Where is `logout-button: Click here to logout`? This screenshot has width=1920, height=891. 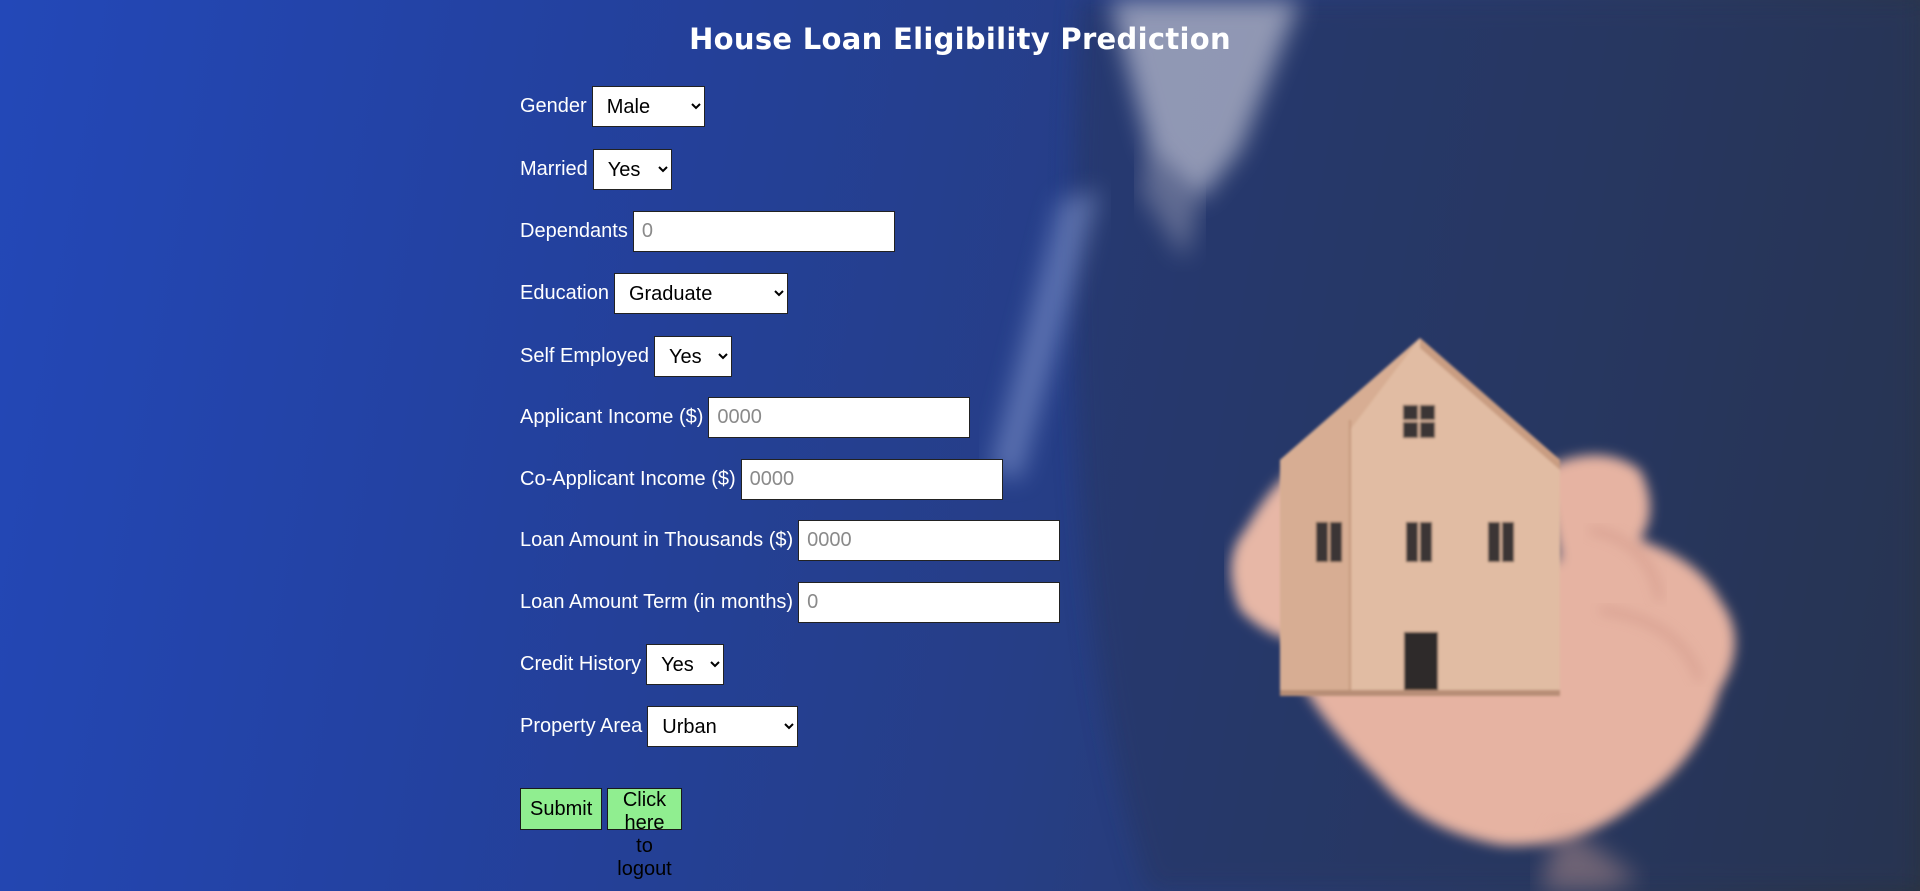
logout-button: Click here to logout is located at coordinates (644, 834).